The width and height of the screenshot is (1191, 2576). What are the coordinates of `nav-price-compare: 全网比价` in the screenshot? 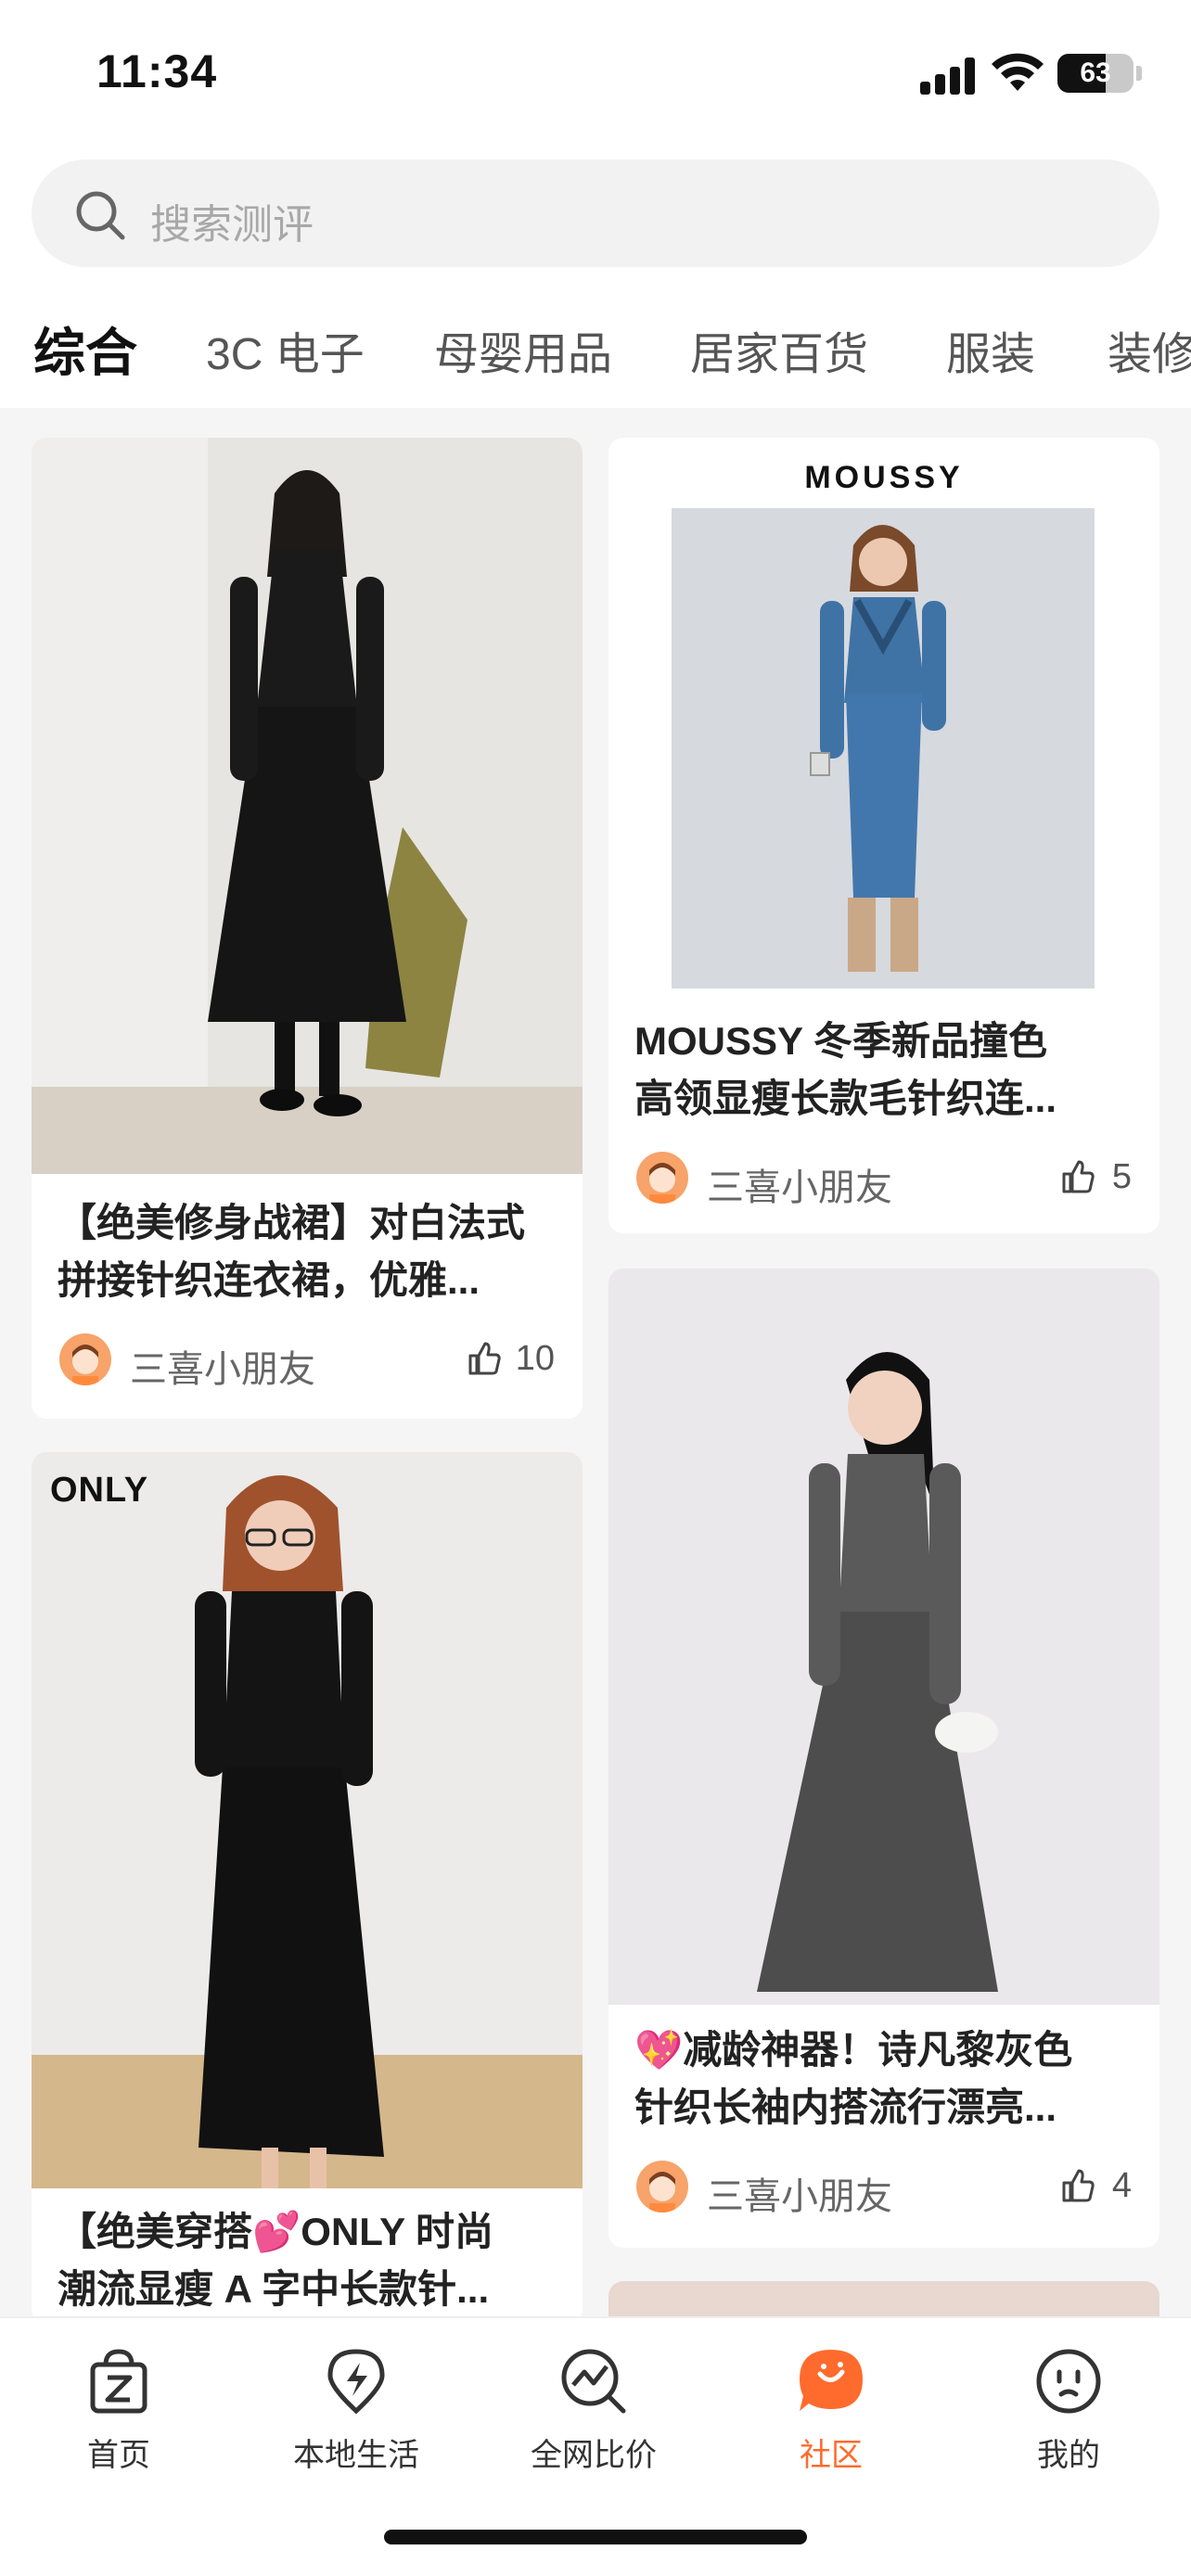 It's located at (593, 2420).